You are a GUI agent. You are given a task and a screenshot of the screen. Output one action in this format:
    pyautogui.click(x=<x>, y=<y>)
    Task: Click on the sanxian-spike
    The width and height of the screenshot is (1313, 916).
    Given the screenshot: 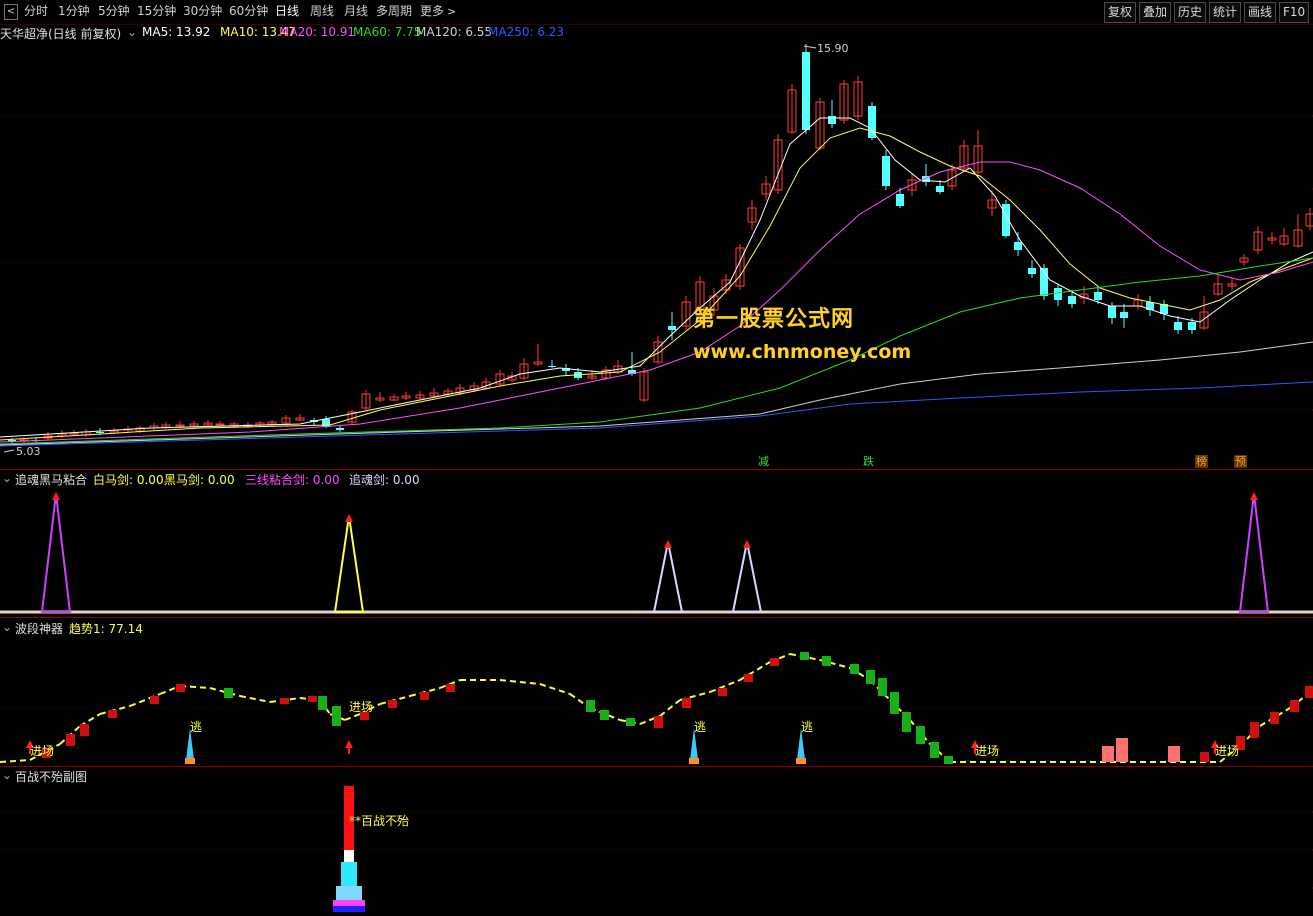 What is the action you would take?
    pyautogui.click(x=56, y=553)
    